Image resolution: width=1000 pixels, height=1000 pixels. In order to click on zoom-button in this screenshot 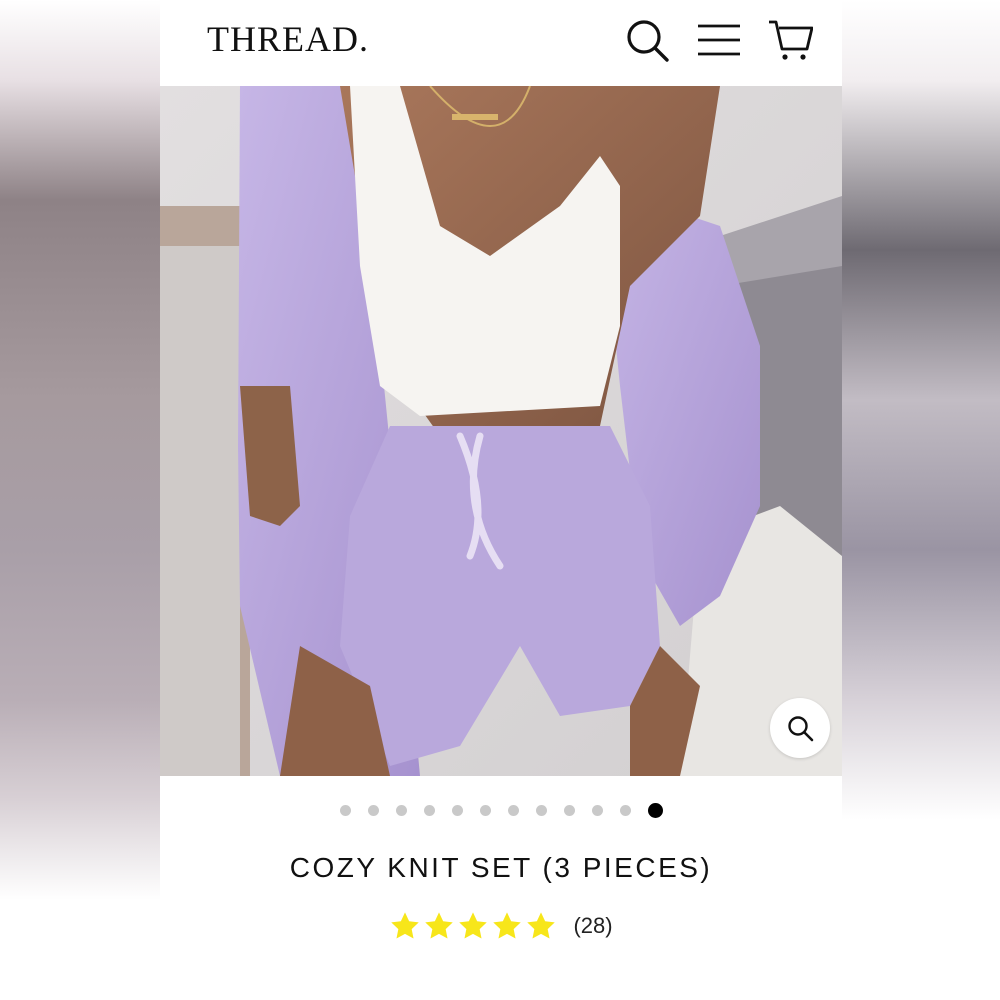, I will do `click(800, 728)`.